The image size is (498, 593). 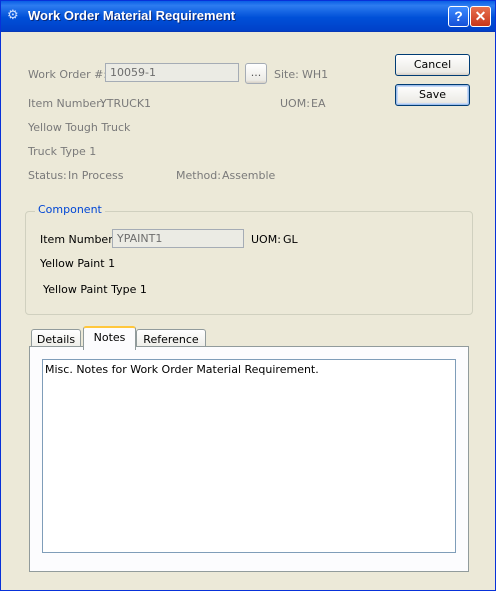 I want to click on site-label: Site:, so click(x=286, y=74).